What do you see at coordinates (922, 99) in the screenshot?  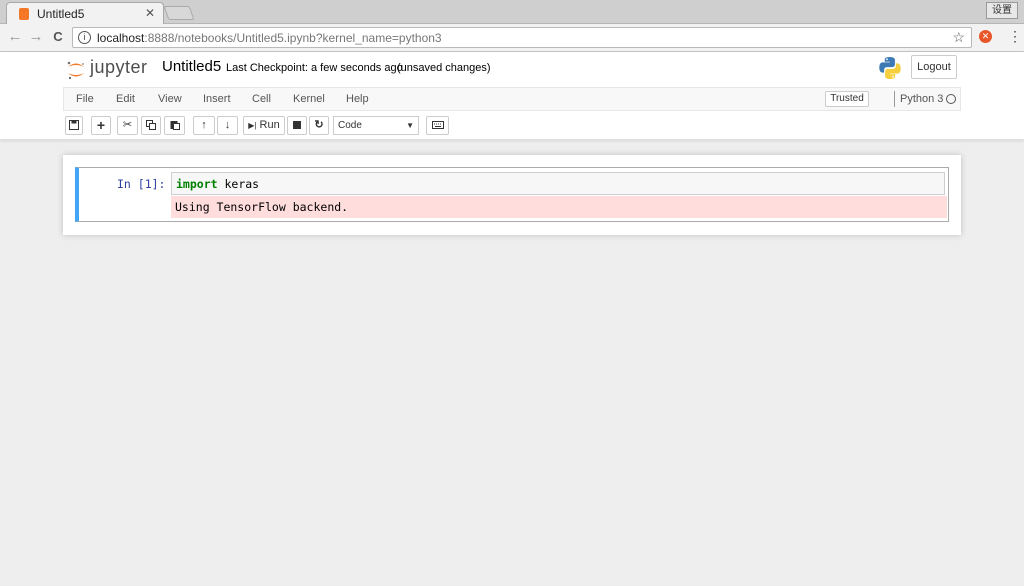 I see `kernel-name: Python 3` at bounding box center [922, 99].